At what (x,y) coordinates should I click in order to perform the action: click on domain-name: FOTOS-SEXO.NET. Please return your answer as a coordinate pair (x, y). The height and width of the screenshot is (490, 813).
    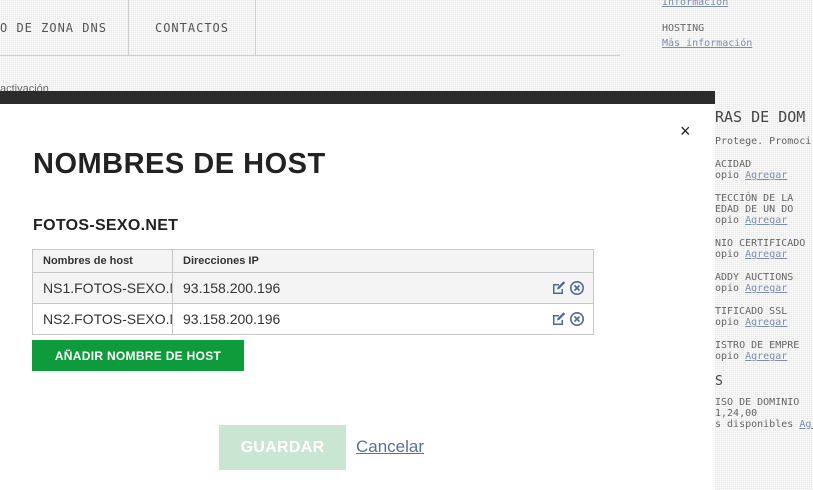
    Looking at the image, I should click on (106, 225).